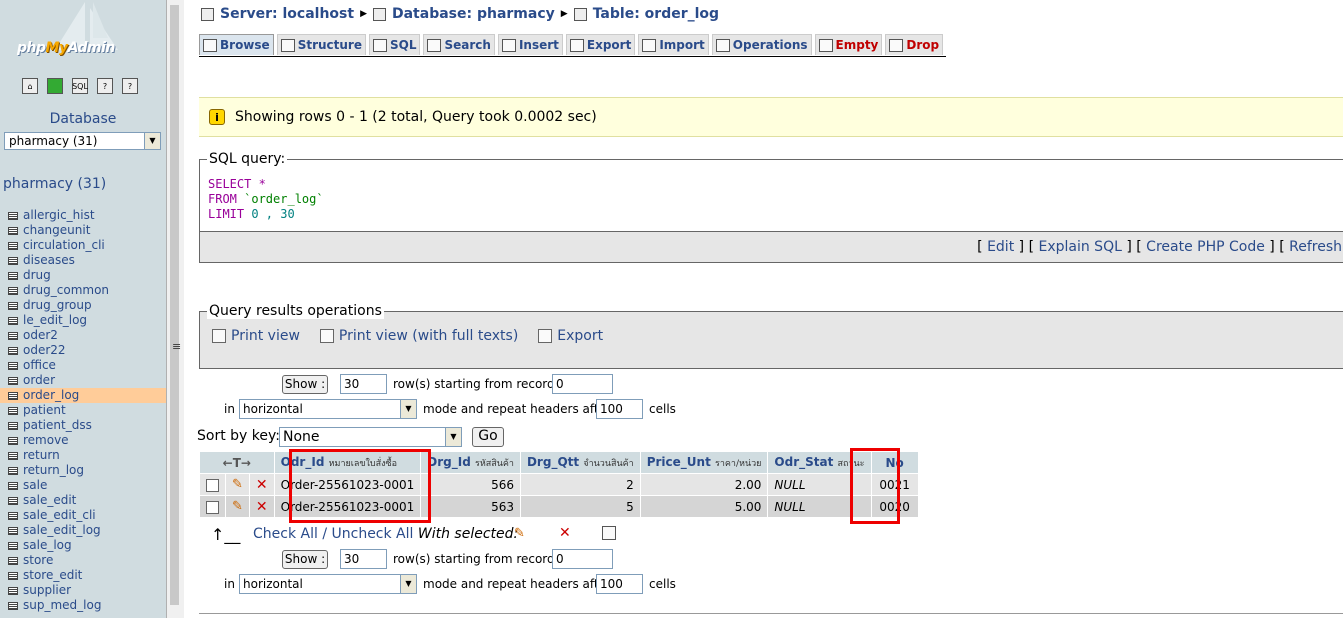 The width and height of the screenshot is (1343, 618). Describe the element at coordinates (83, 410) in the screenshot. I see `sidebar-item-patient: patient` at that location.